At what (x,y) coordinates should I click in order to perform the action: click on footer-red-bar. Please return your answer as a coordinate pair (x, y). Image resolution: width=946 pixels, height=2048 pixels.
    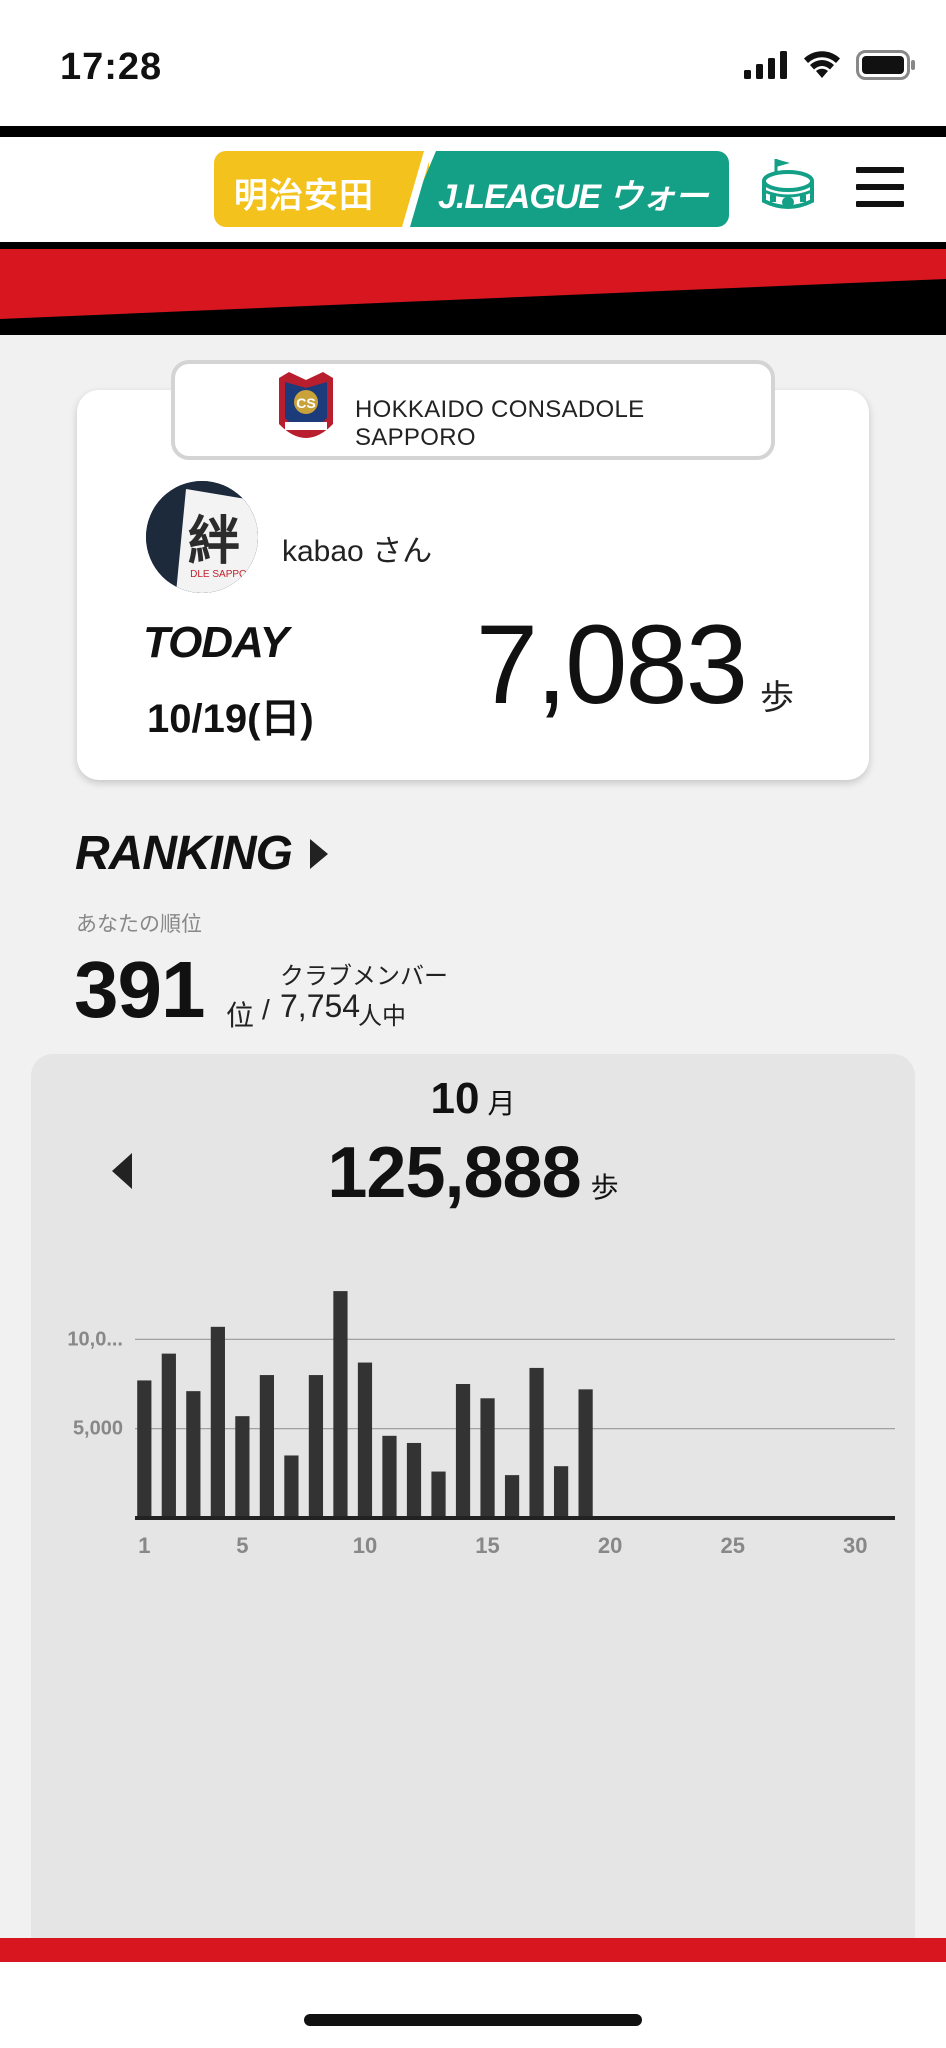
    Looking at the image, I should click on (473, 1950).